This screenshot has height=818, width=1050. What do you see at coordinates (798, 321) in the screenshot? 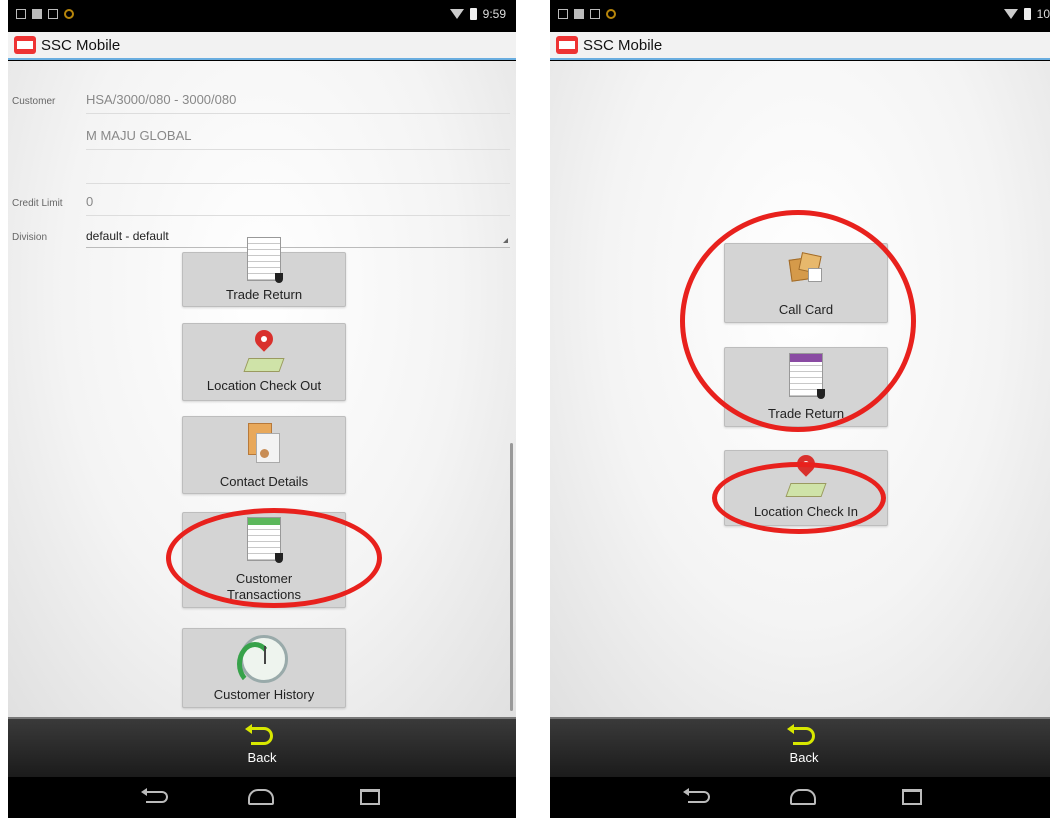
I see `highlight-call-card-trade-return` at bounding box center [798, 321].